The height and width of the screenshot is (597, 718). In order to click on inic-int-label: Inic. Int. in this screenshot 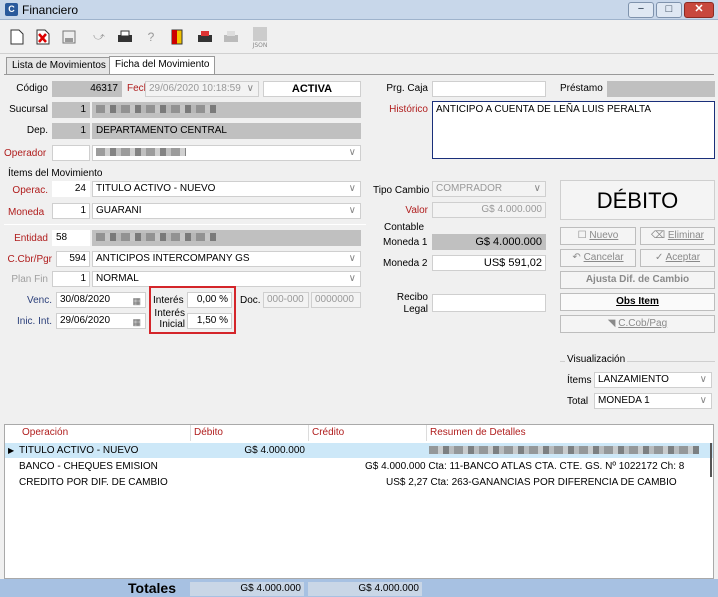, I will do `click(34, 321)`.